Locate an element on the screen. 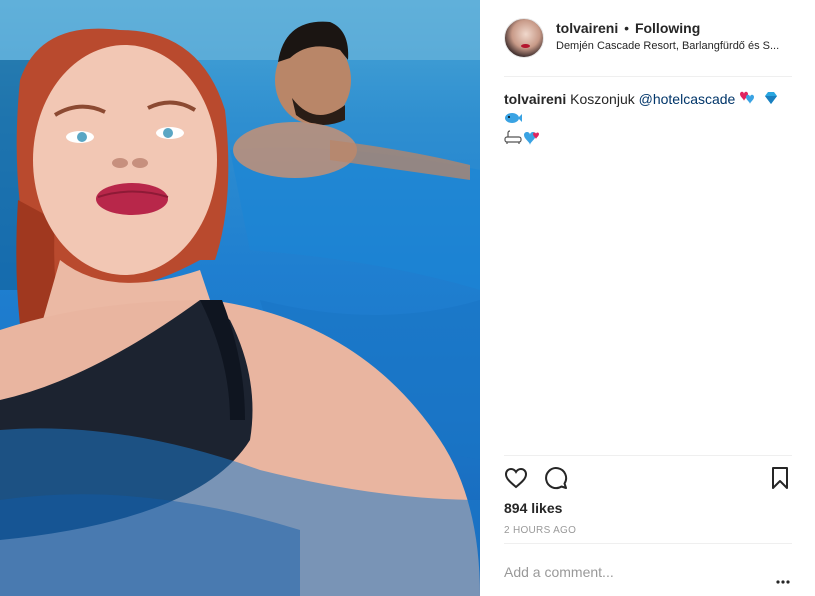 Image resolution: width=815 pixels, height=596 pixels. heart-emoji is located at coordinates (533, 140).